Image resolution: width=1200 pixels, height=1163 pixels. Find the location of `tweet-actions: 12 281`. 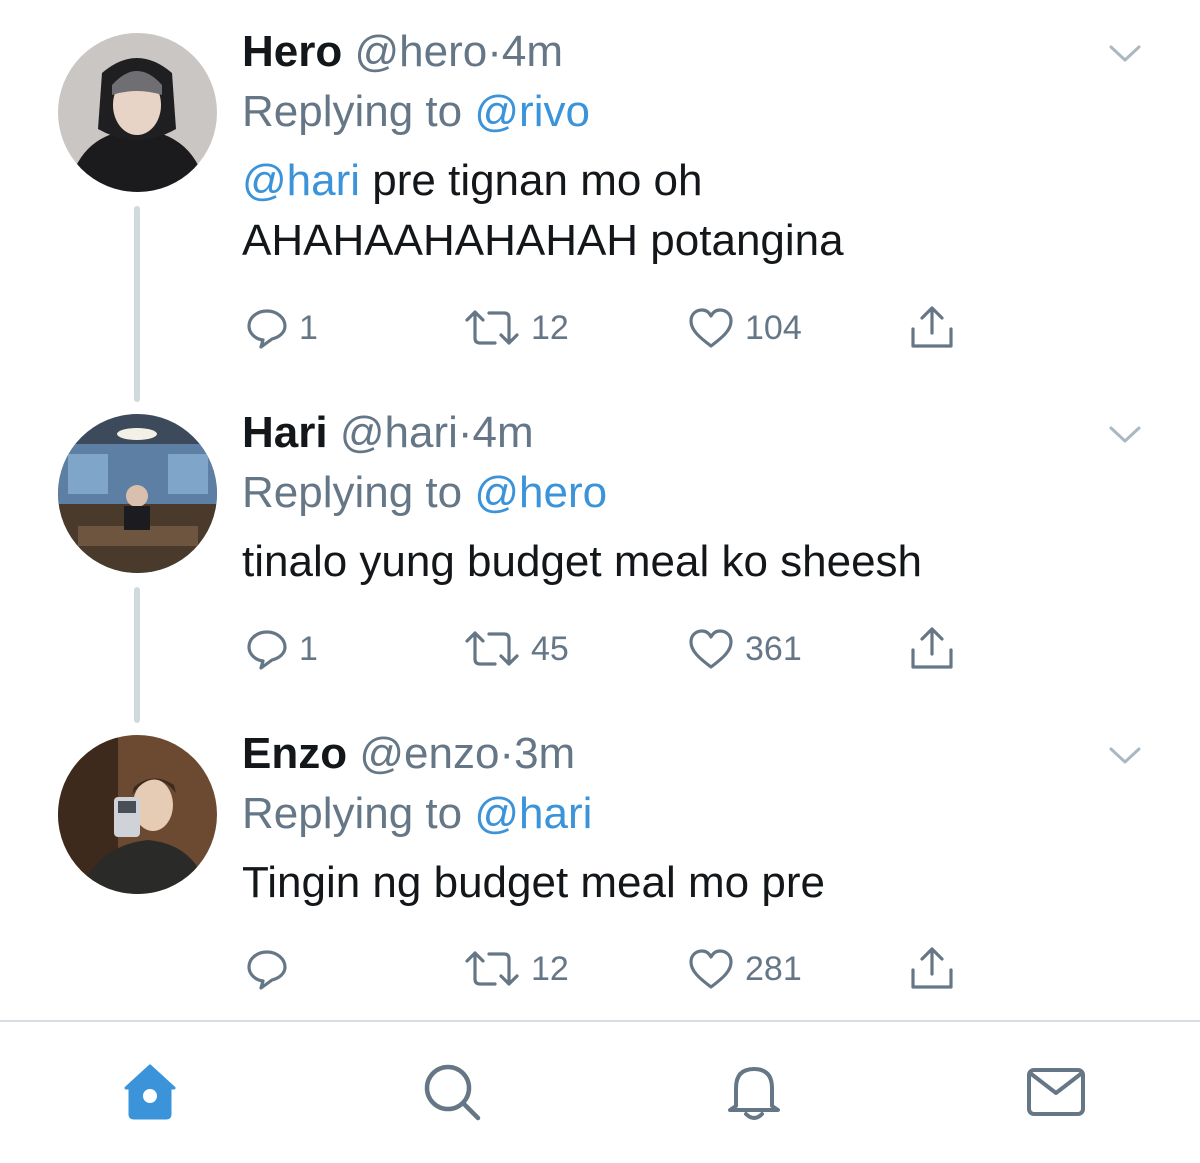

tweet-actions: 12 281 is located at coordinates (605, 969).